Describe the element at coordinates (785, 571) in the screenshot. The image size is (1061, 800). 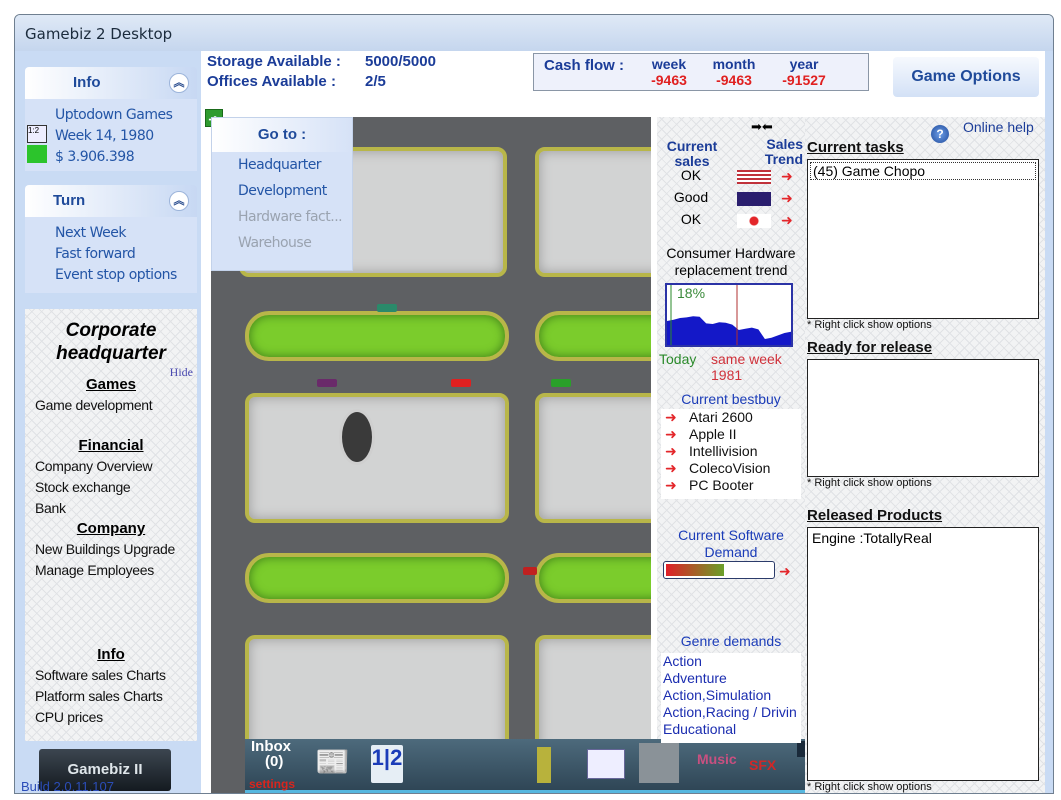
I see `demand-arrow-icon: ➜` at that location.